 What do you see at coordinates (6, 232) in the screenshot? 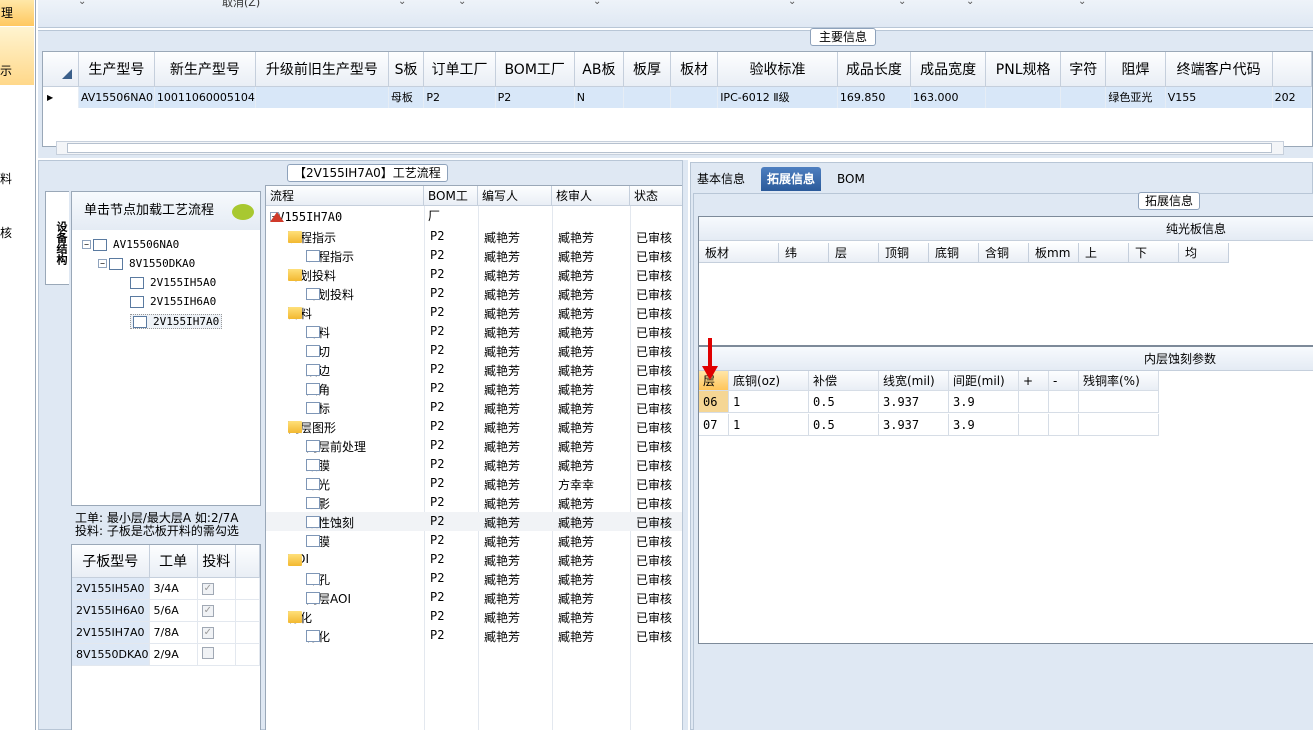
I see `left-menu-item: 核` at bounding box center [6, 232].